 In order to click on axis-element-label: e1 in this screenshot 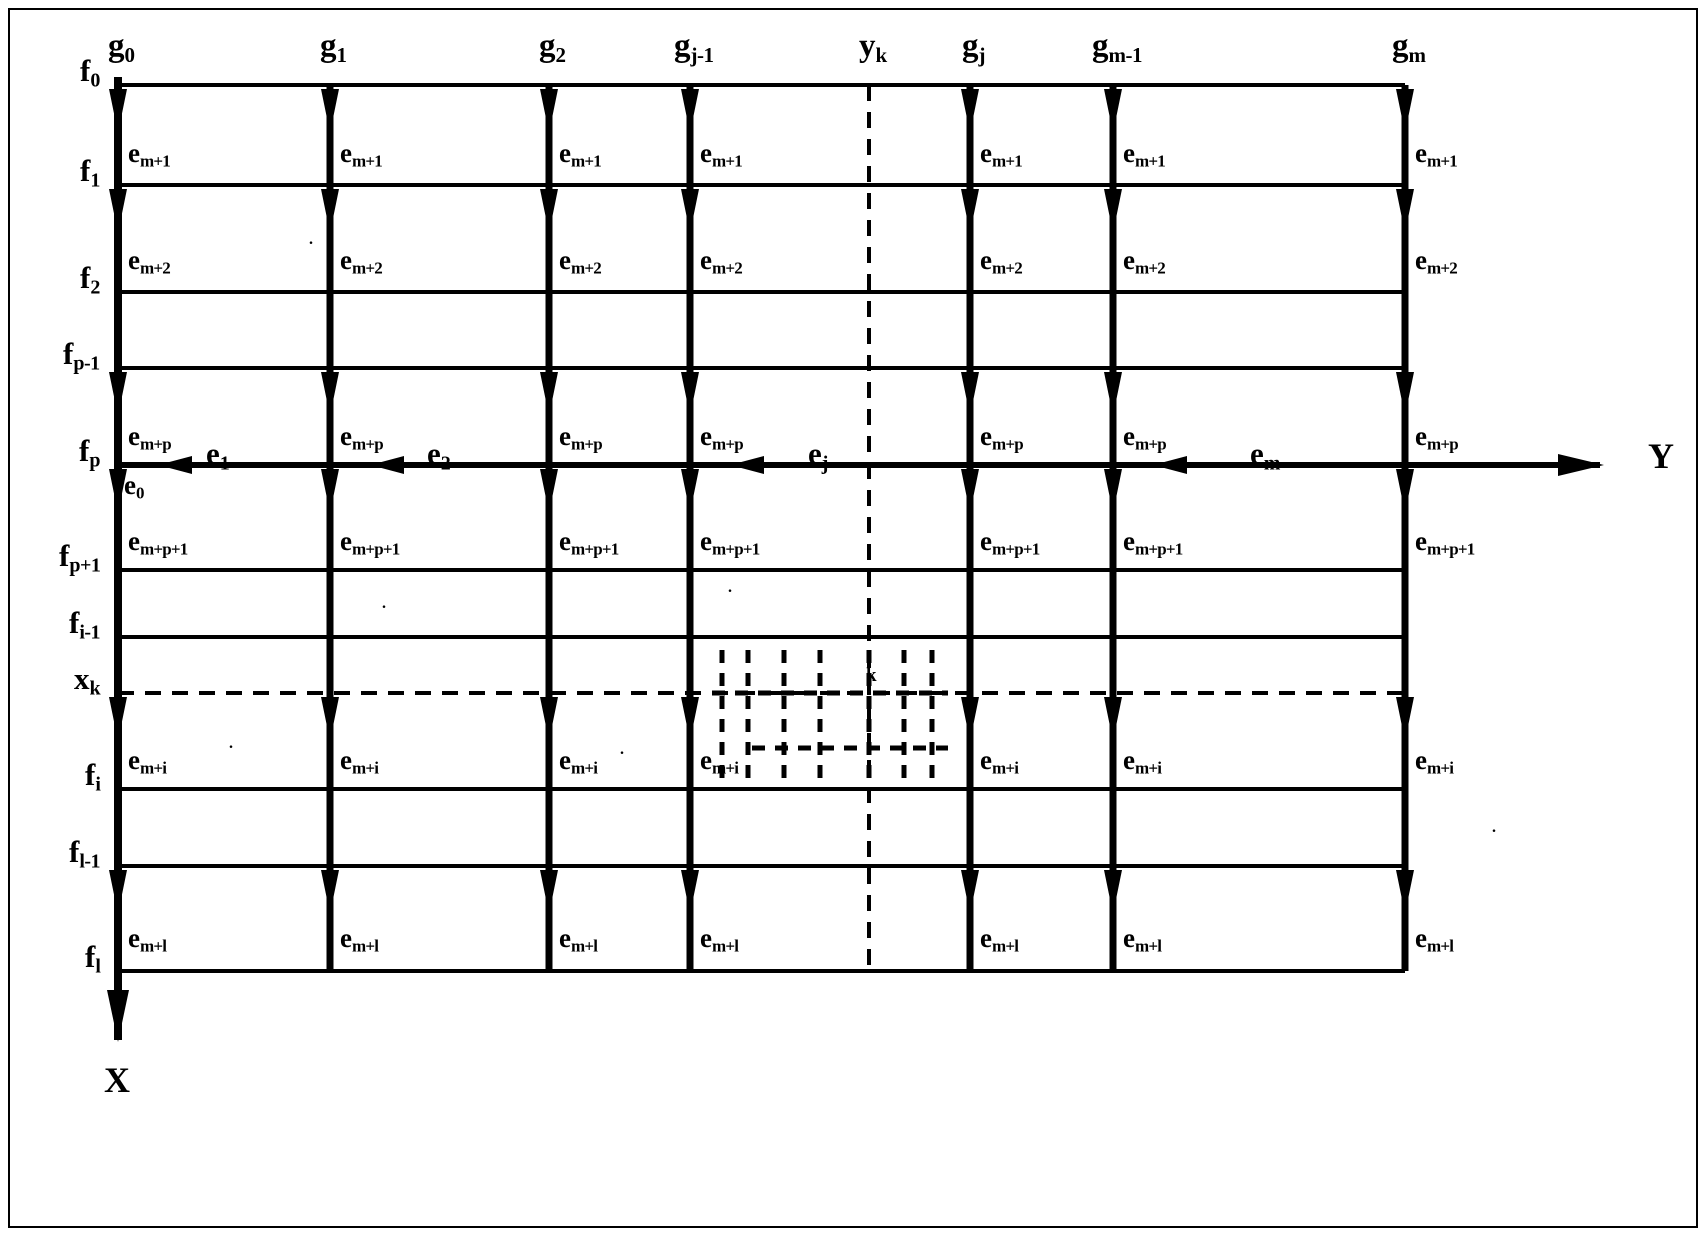, I will do `click(218, 455)`.